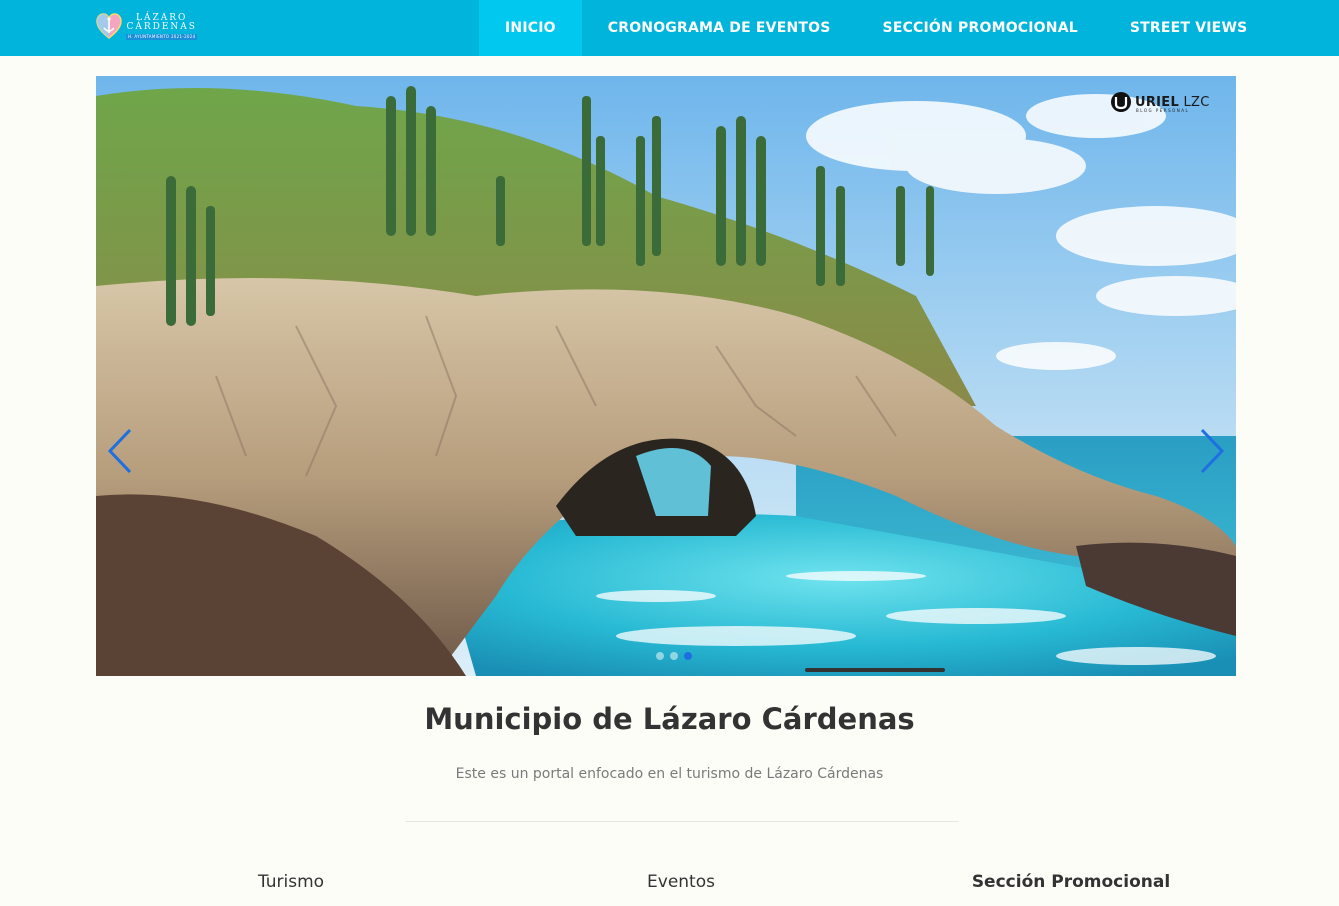 Image resolution: width=1339 pixels, height=906 pixels. What do you see at coordinates (109, 27) in the screenshot?
I see `heart-anchor-logo-icon` at bounding box center [109, 27].